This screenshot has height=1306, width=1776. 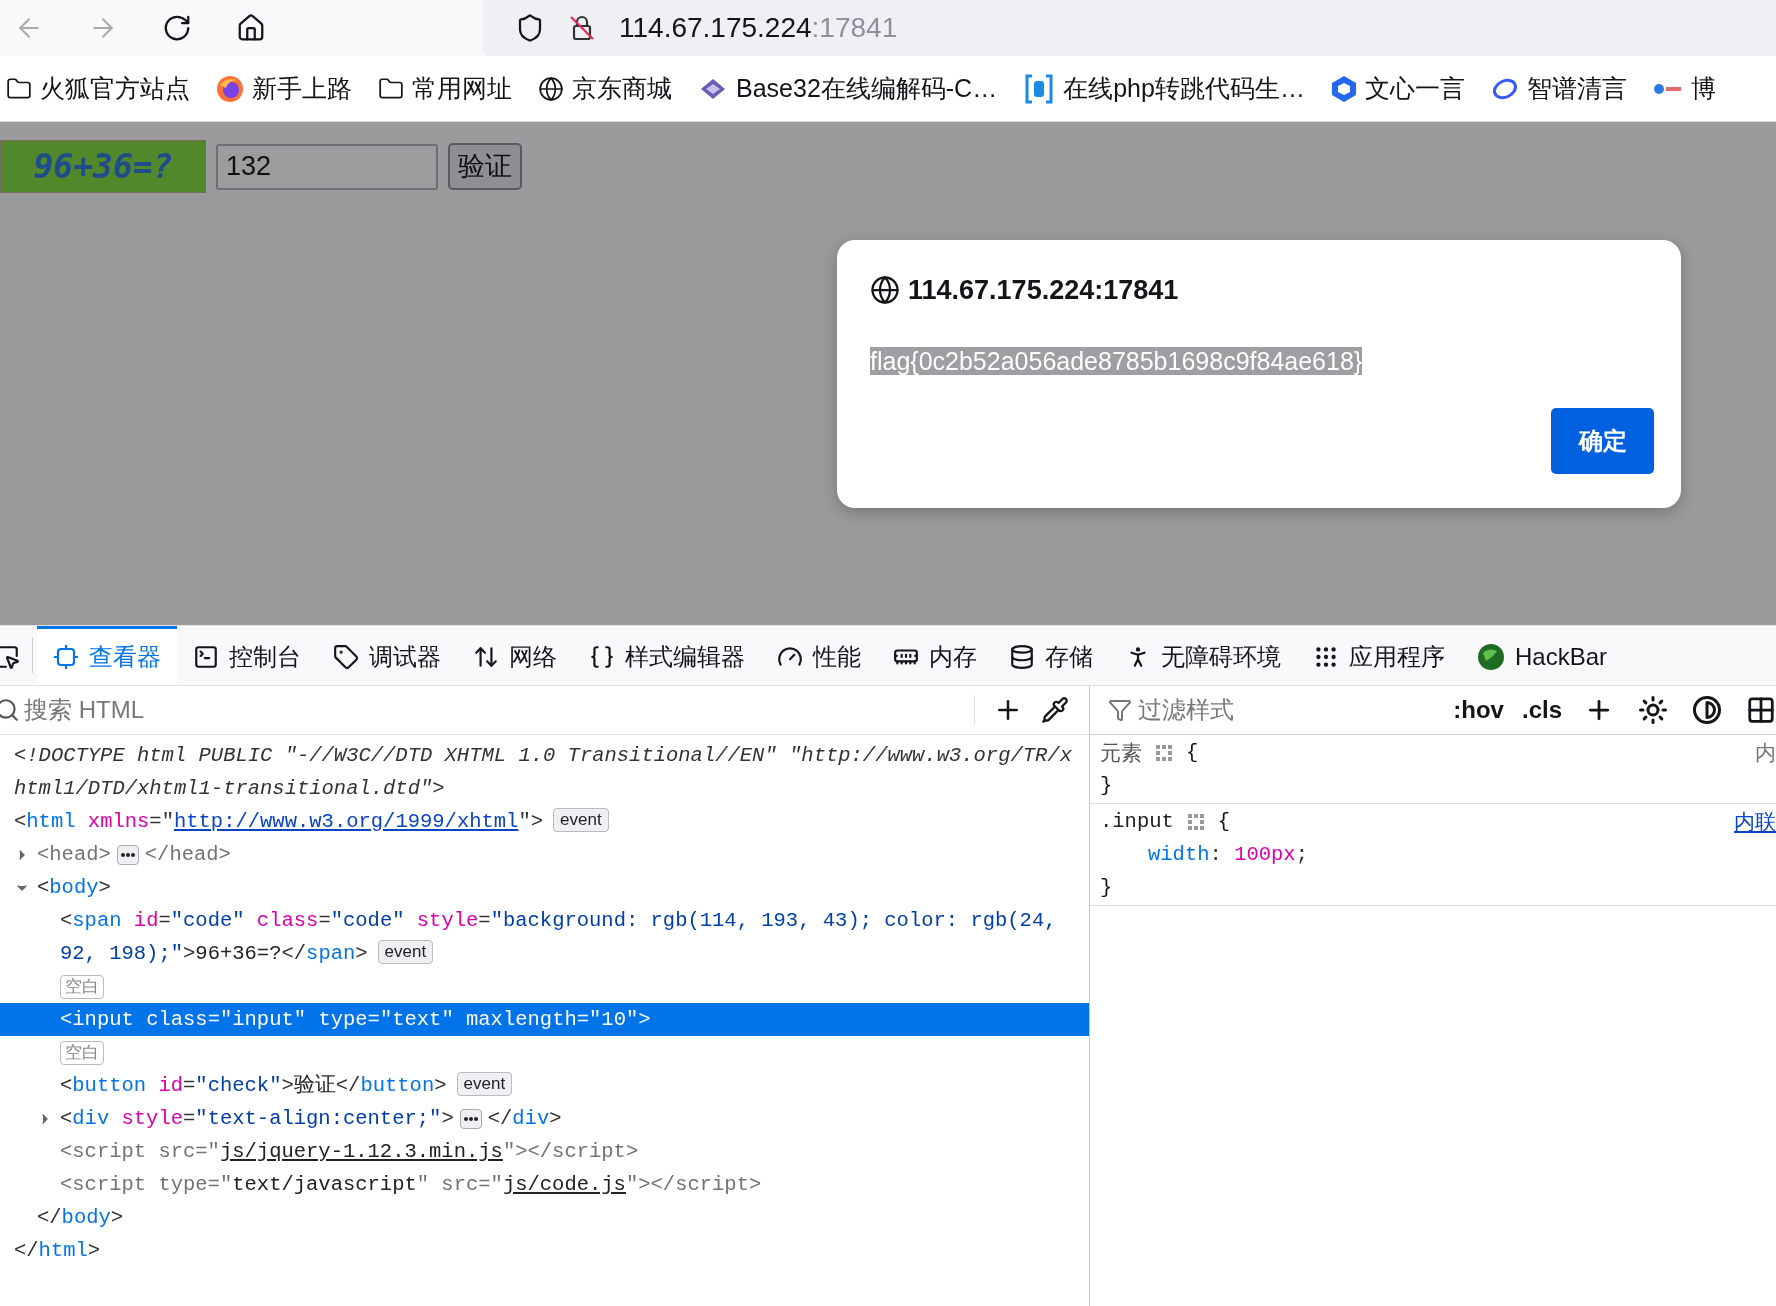 What do you see at coordinates (570, 937) in the screenshot?
I see `markup-line: <span id="code" class="code" style="background: rgb(114, 193, 43); color: rgb(24, 92, 198);">96+36=?</span> event` at bounding box center [570, 937].